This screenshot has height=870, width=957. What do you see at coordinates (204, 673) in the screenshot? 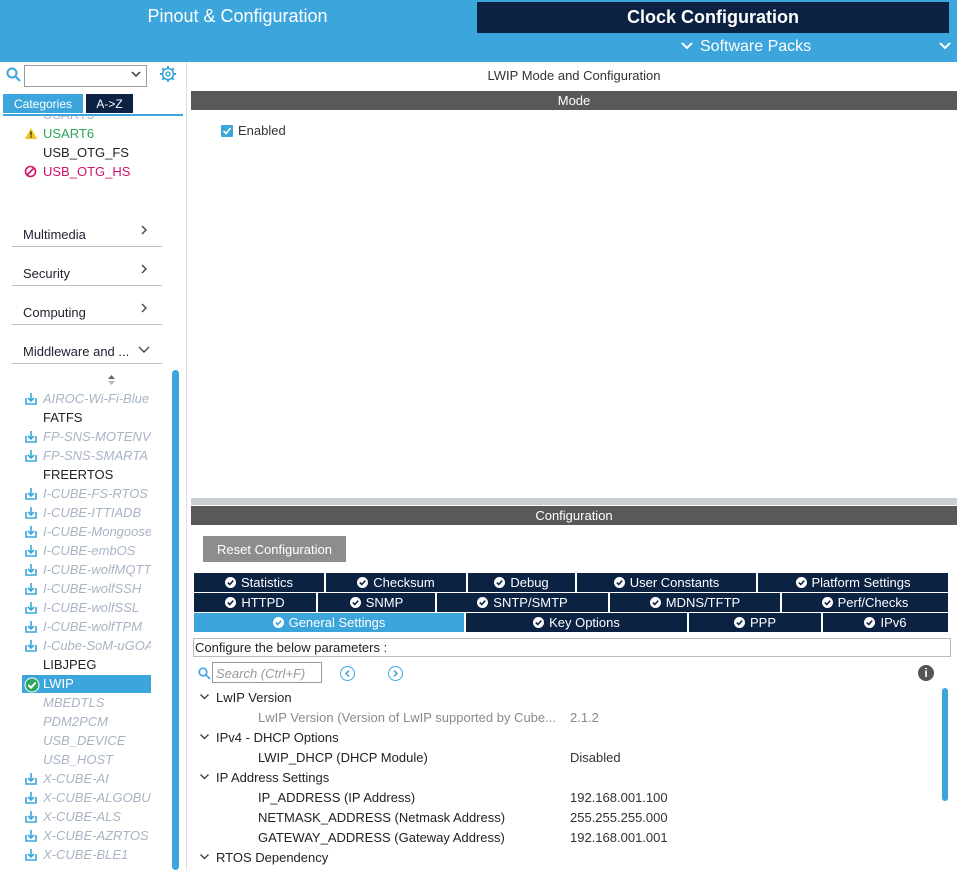
I see `search-icon` at bounding box center [204, 673].